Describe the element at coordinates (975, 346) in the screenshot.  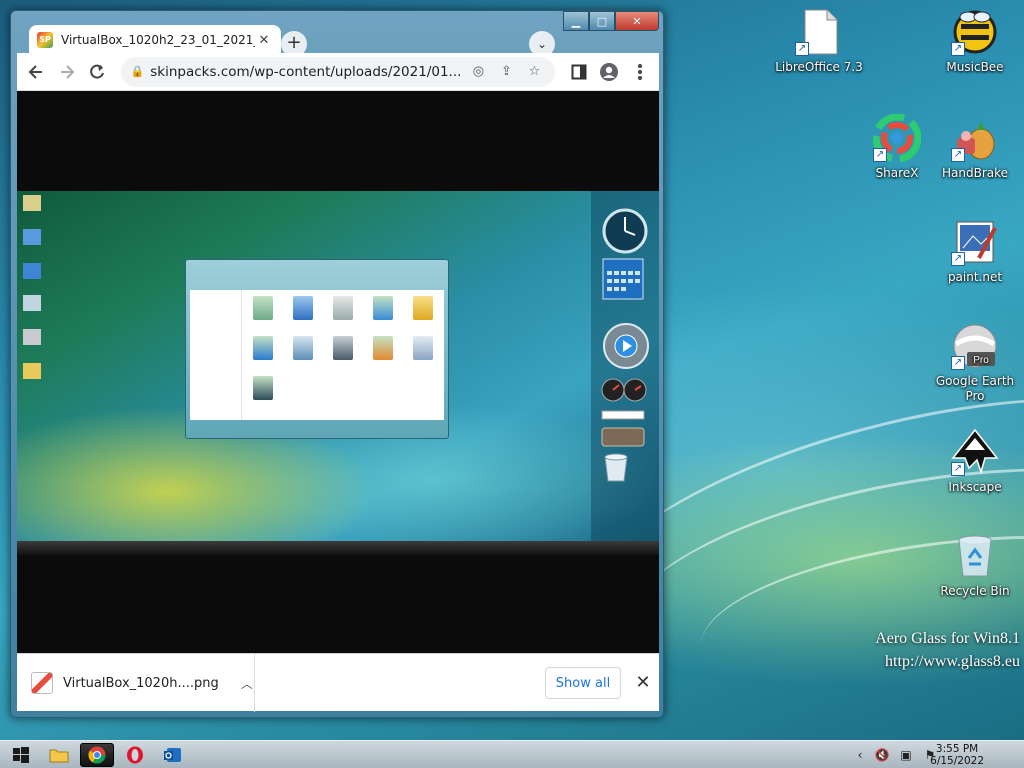
I see `google-earth-icon: Pro ↗` at that location.